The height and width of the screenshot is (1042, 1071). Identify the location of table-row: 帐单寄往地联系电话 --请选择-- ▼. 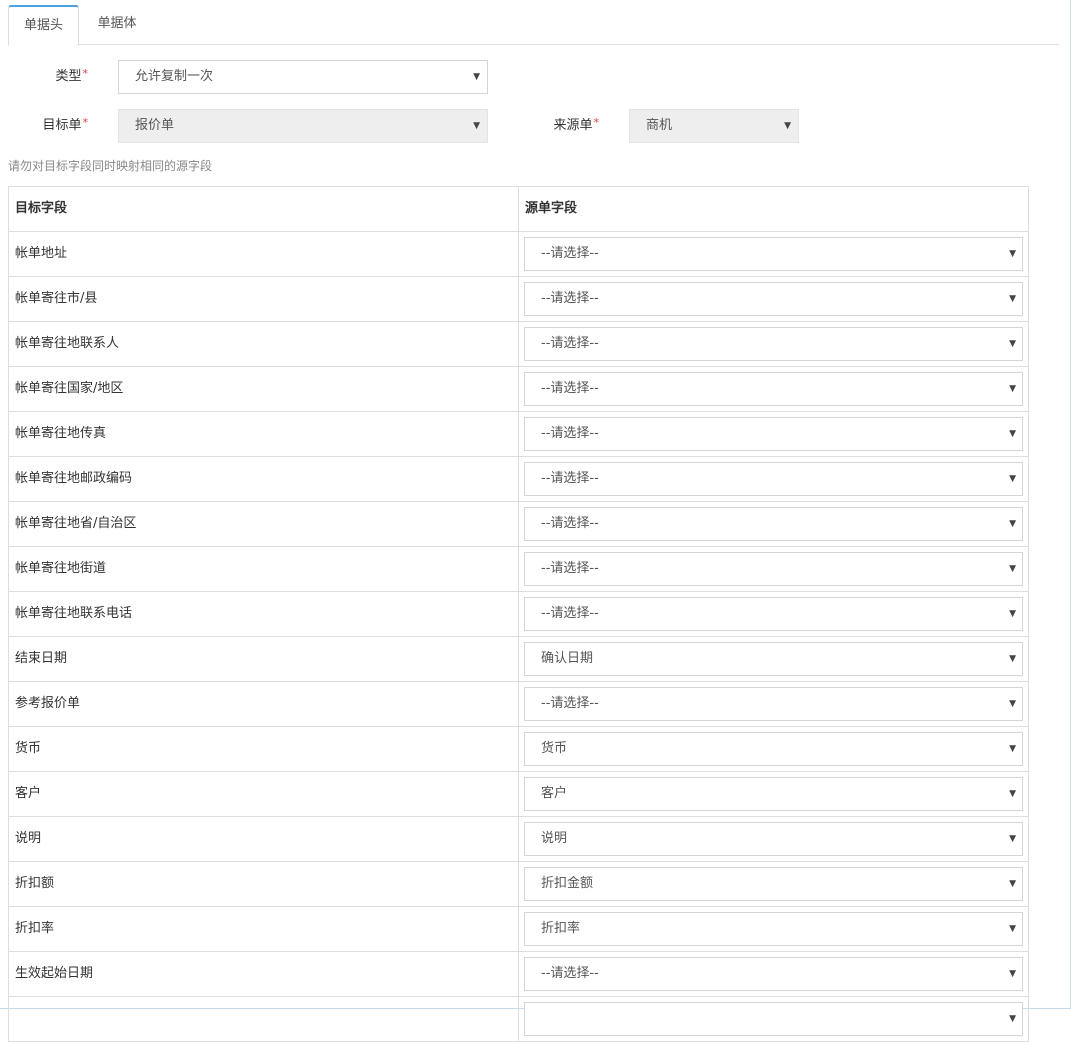
(518, 614).